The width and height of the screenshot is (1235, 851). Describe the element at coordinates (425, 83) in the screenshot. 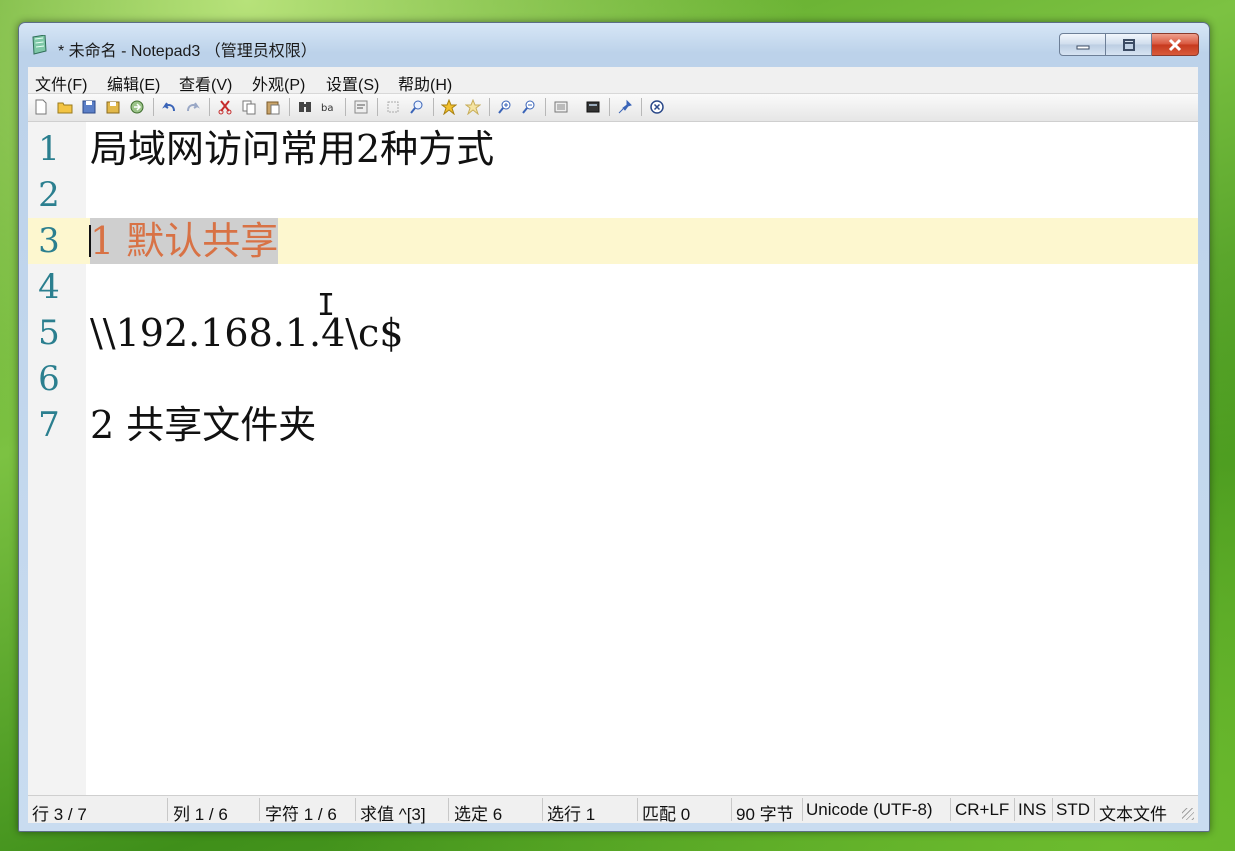

I see `menu-help: 帮助(H)` at that location.